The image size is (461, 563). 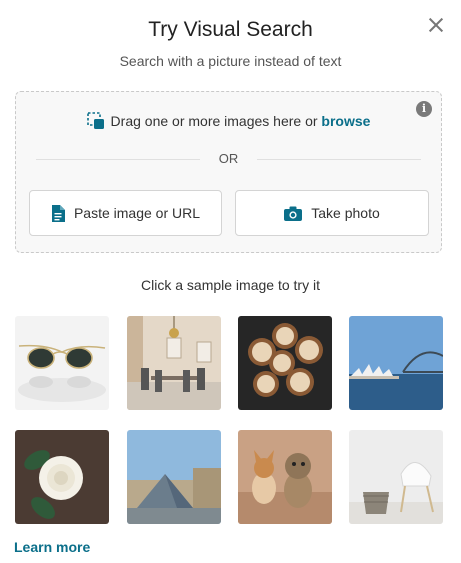 What do you see at coordinates (230, 61) in the screenshot?
I see `dialog-subtitle: Search with a picture instead of text` at bounding box center [230, 61].